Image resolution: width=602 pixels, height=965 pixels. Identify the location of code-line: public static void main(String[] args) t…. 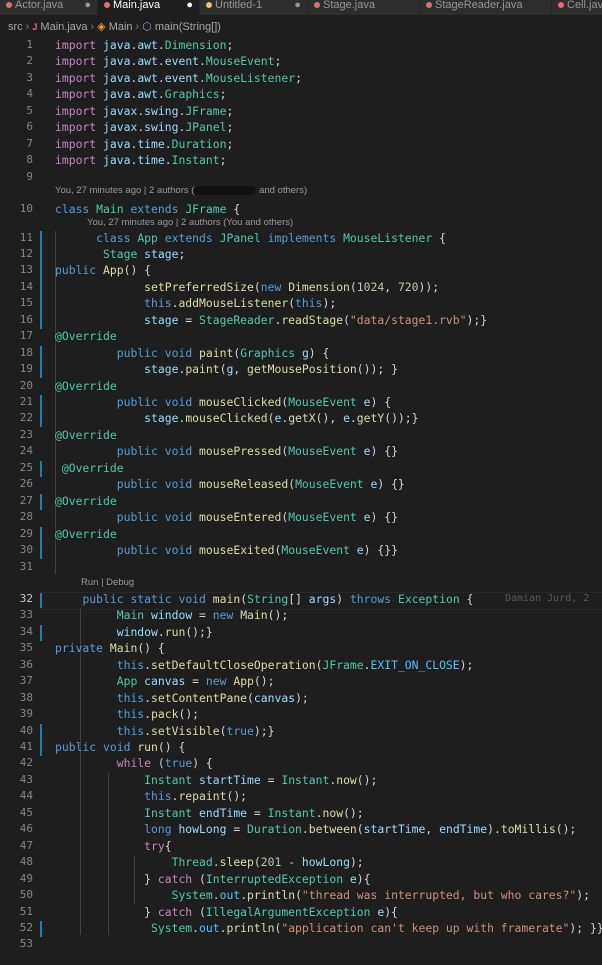
(264, 599).